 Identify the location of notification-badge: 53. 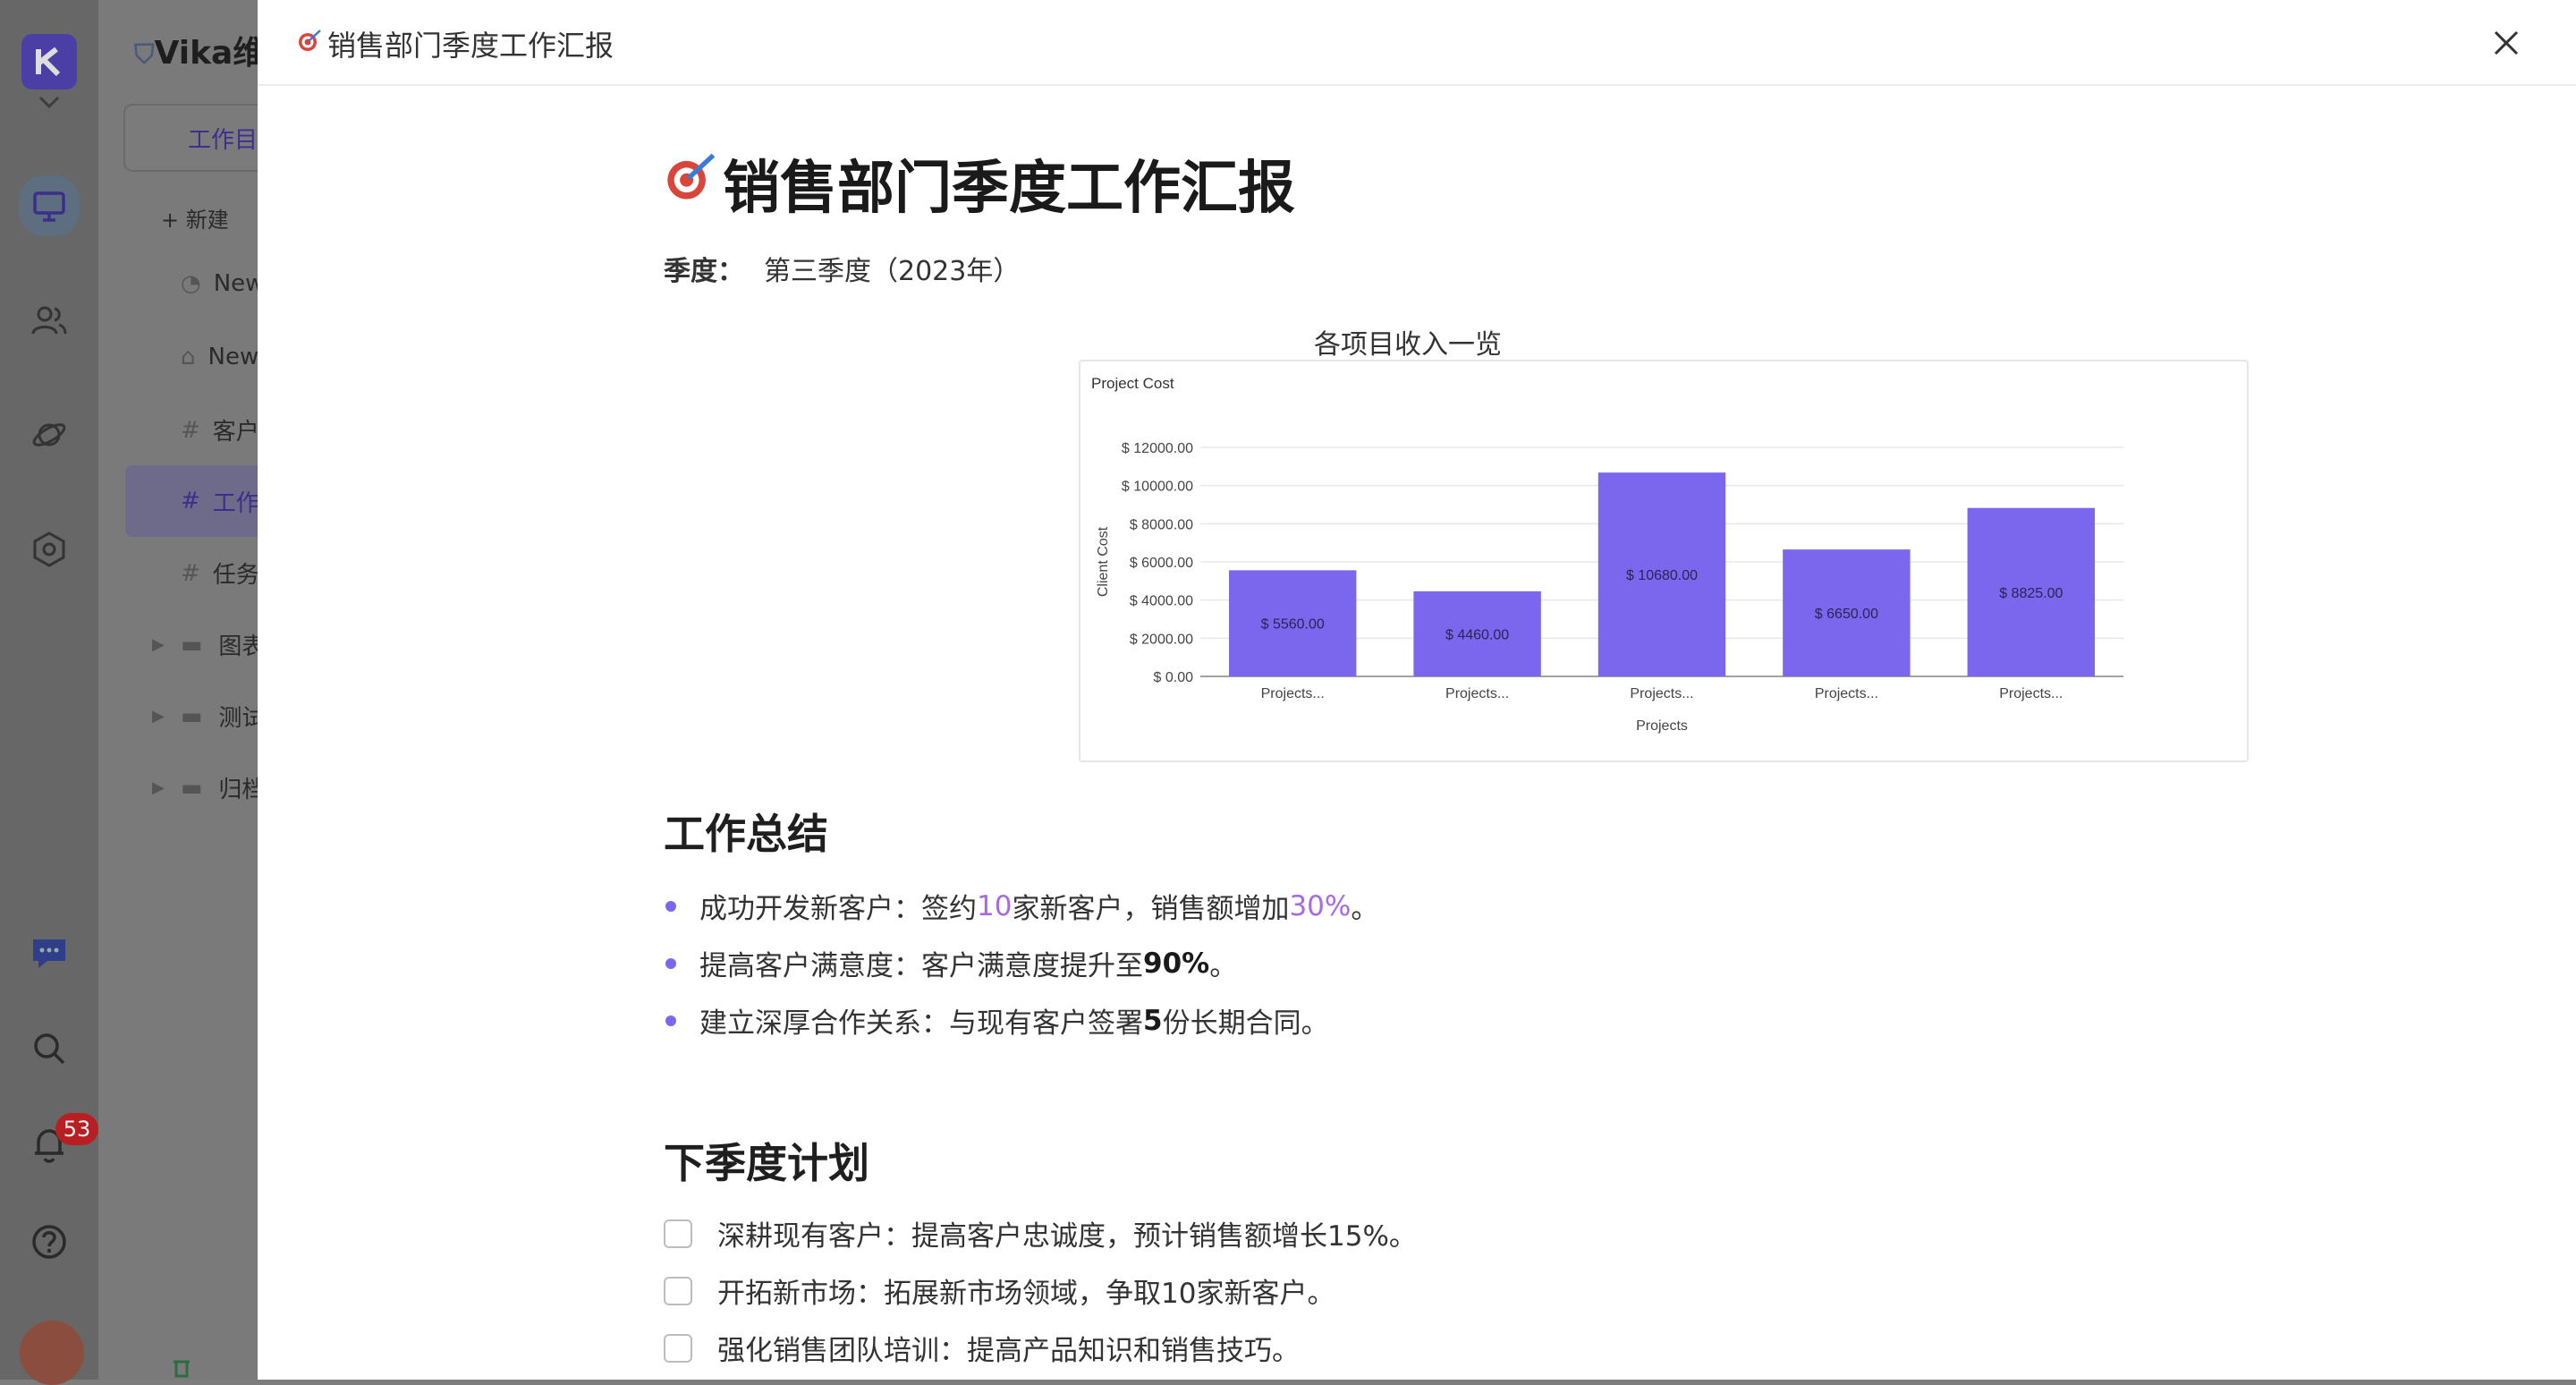
(76, 1129).